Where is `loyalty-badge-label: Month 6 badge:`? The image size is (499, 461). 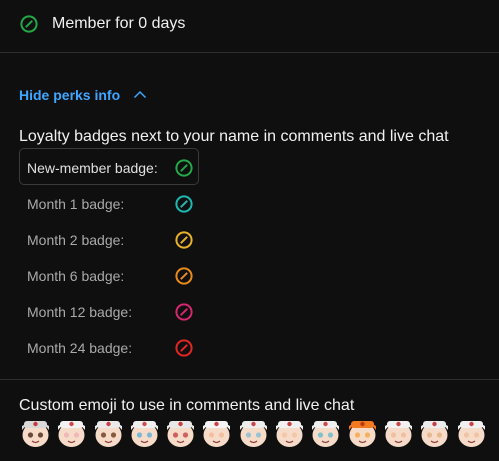
loyalty-badge-label: Month 6 badge: is located at coordinates (76, 276).